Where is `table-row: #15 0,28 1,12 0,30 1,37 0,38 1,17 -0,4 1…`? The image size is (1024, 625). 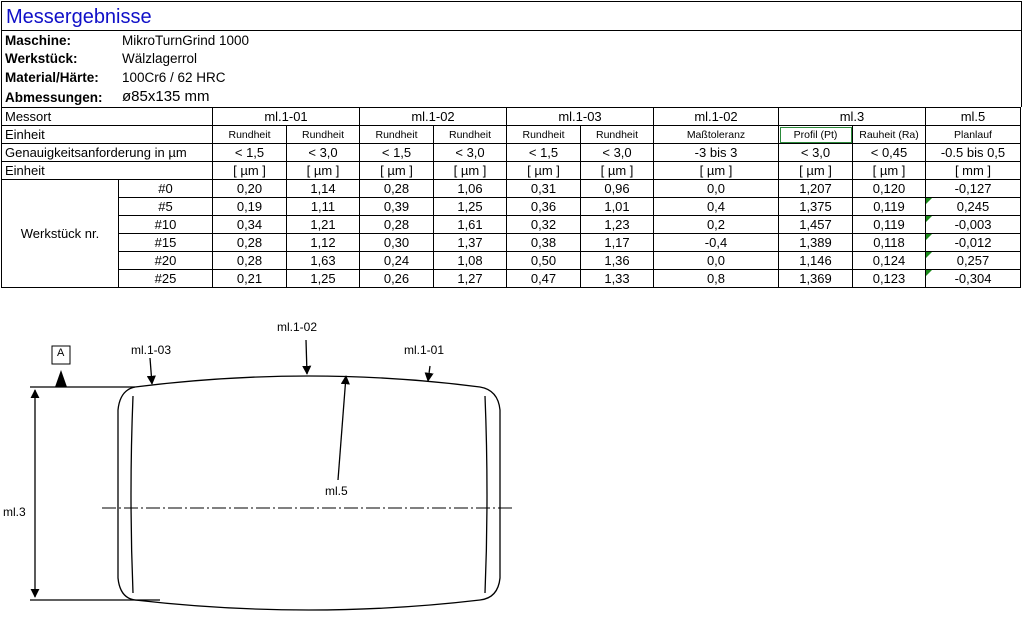
table-row: #15 0,28 1,12 0,30 1,37 0,38 1,17 -0,4 1… is located at coordinates (511, 242).